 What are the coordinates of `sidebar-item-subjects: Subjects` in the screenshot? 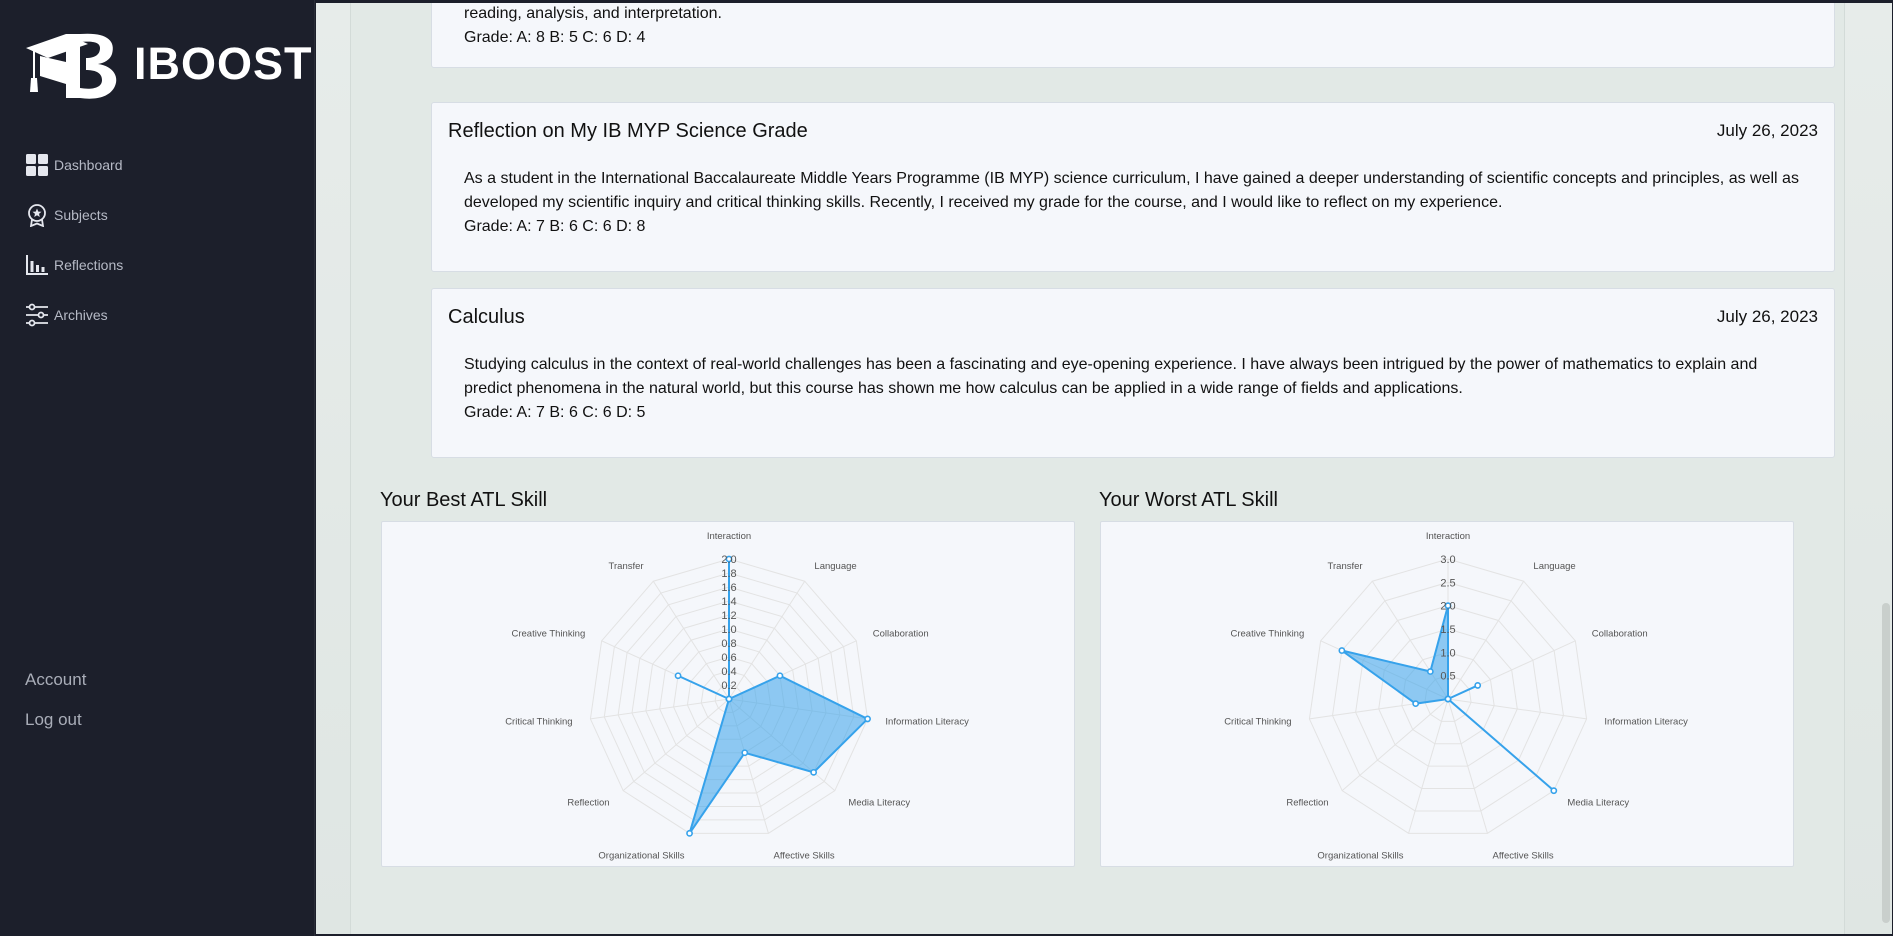 It's located at (73, 215).